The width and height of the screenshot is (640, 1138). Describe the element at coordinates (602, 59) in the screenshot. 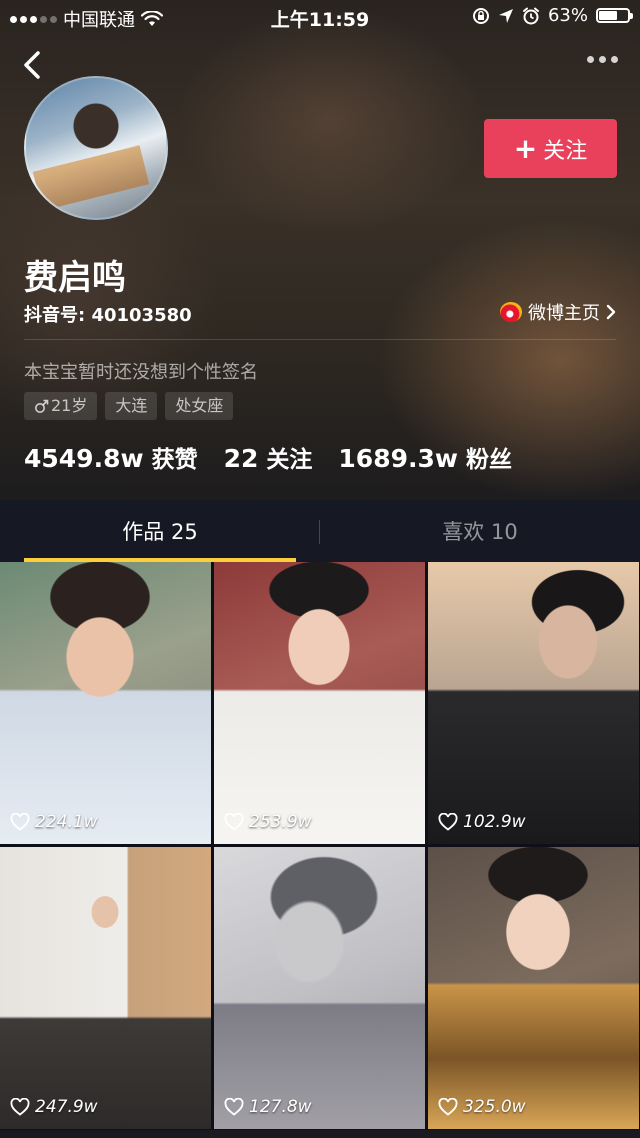

I see `more-icon` at that location.